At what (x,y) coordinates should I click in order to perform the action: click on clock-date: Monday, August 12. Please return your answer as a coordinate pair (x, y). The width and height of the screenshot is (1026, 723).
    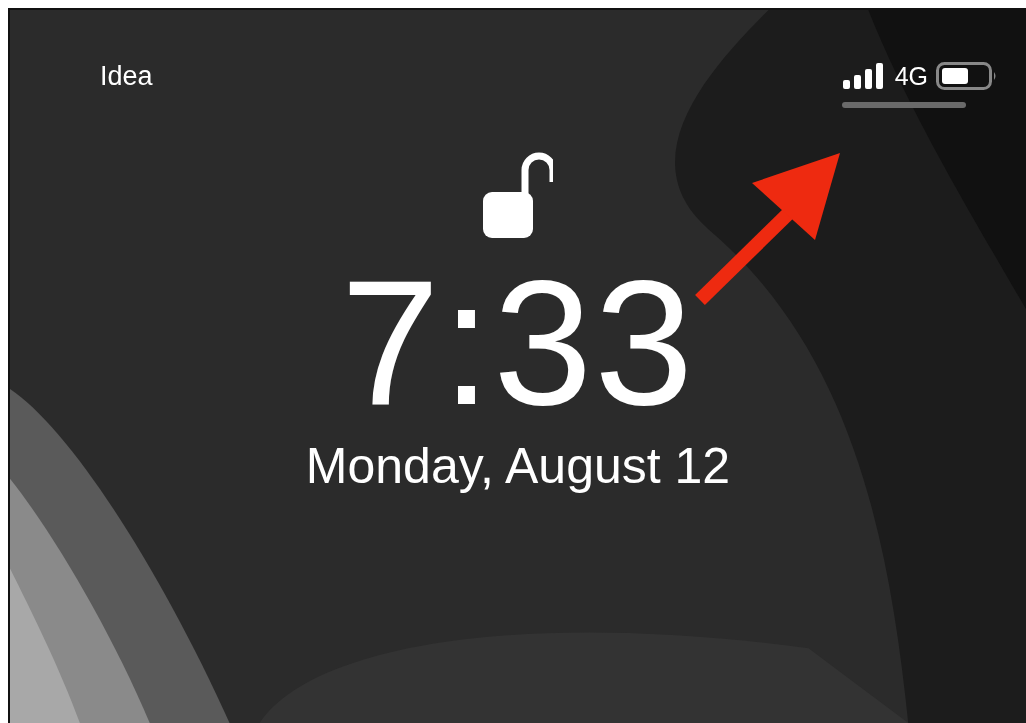
    Looking at the image, I should click on (518, 466).